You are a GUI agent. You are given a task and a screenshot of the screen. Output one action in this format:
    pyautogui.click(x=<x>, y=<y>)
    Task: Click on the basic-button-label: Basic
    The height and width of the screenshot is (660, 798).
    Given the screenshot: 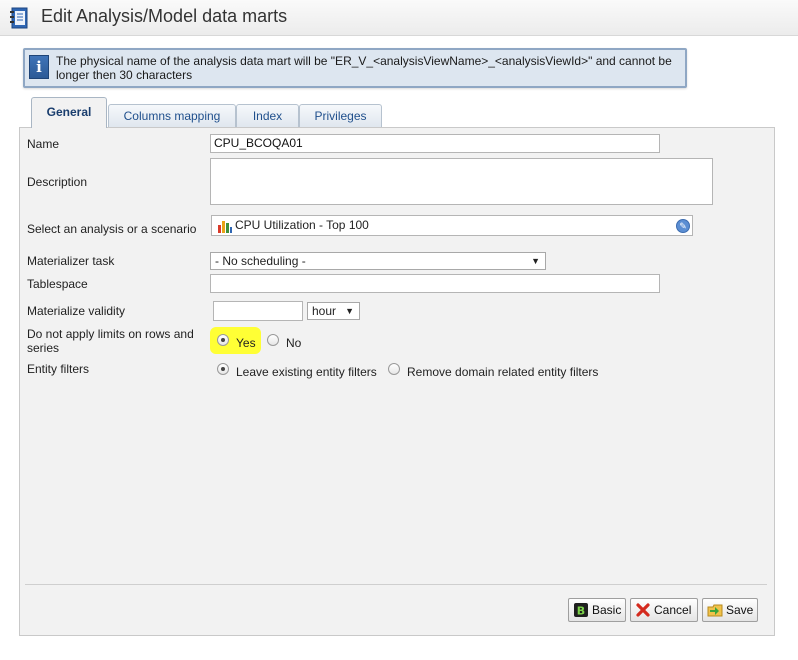 What is the action you would take?
    pyautogui.click(x=607, y=610)
    